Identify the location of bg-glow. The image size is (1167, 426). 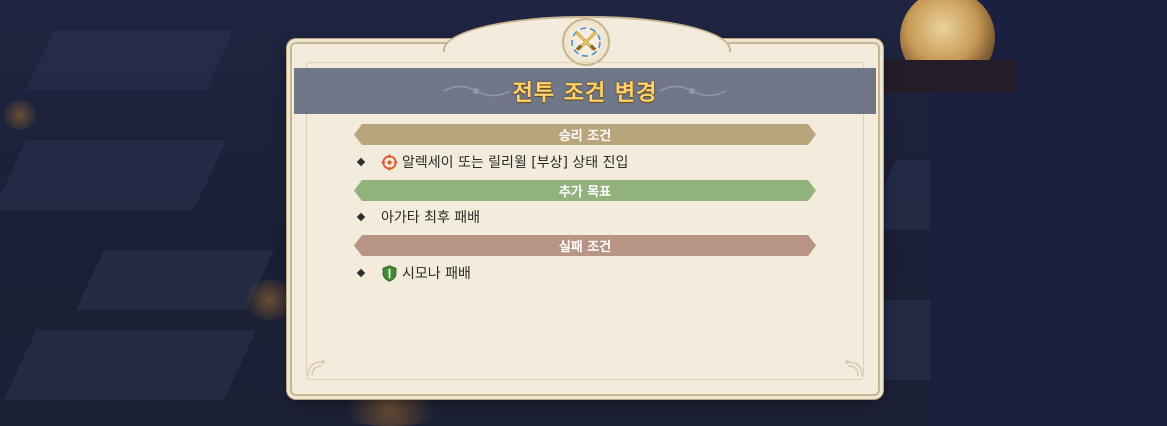
(20, 115).